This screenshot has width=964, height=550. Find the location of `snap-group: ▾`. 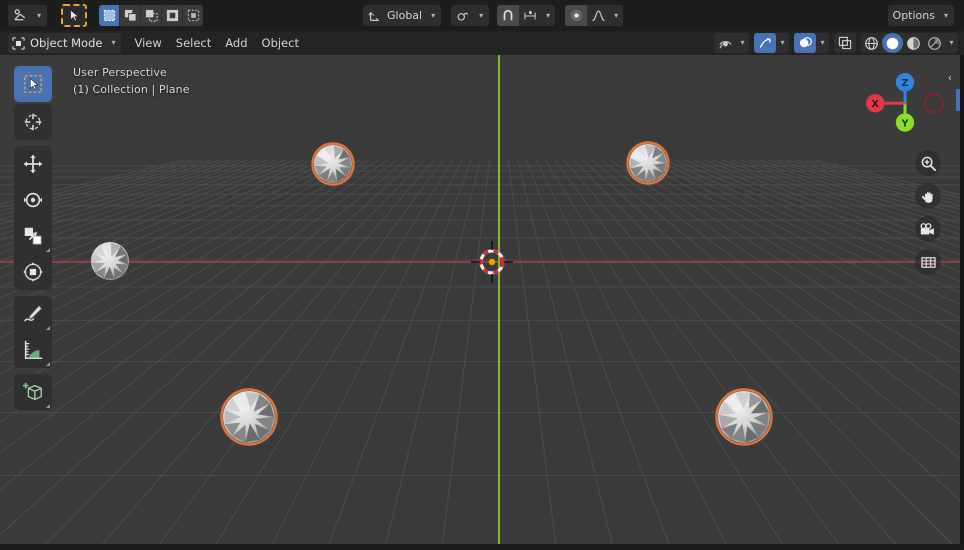

snap-group: ▾ is located at coordinates (470, 15).